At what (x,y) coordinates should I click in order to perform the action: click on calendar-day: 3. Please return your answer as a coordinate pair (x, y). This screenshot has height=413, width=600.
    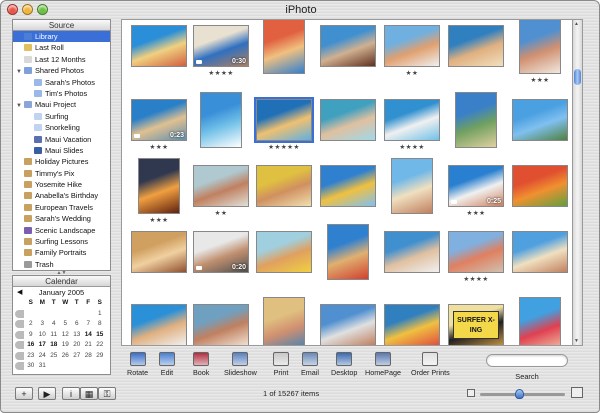
    Looking at the image, I should click on (43, 324).